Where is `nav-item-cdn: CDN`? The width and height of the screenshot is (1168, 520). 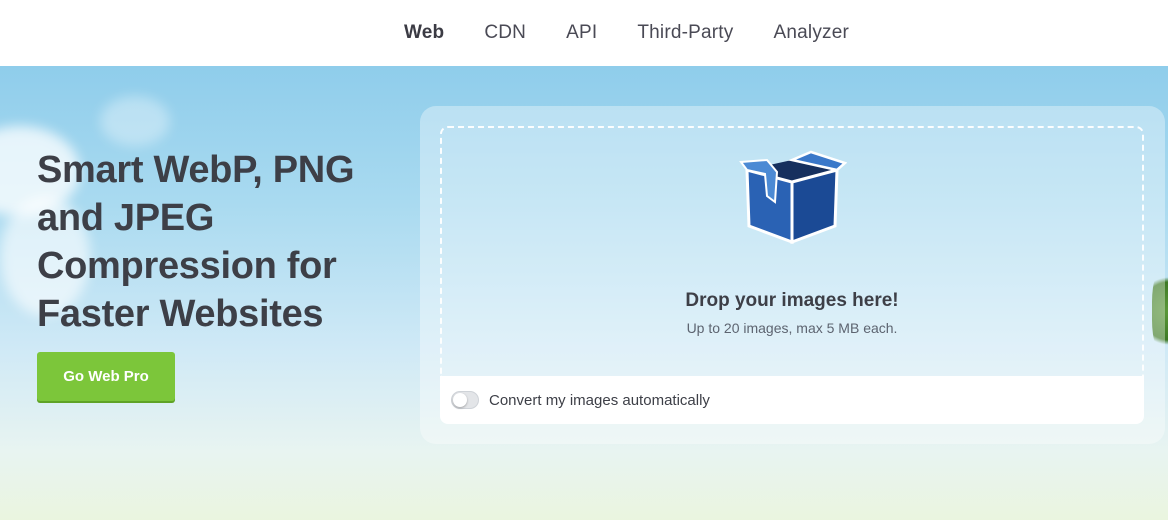 nav-item-cdn: CDN is located at coordinates (505, 33).